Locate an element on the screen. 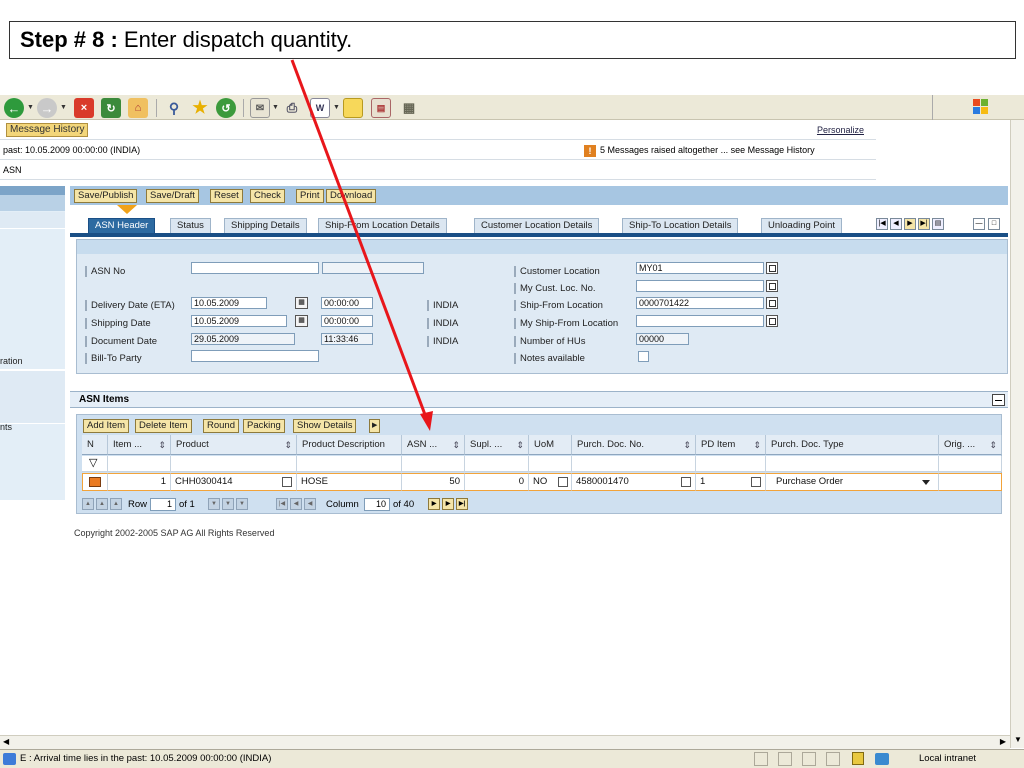 This screenshot has width=1024, height=768. forward-icon: → is located at coordinates (47, 108).